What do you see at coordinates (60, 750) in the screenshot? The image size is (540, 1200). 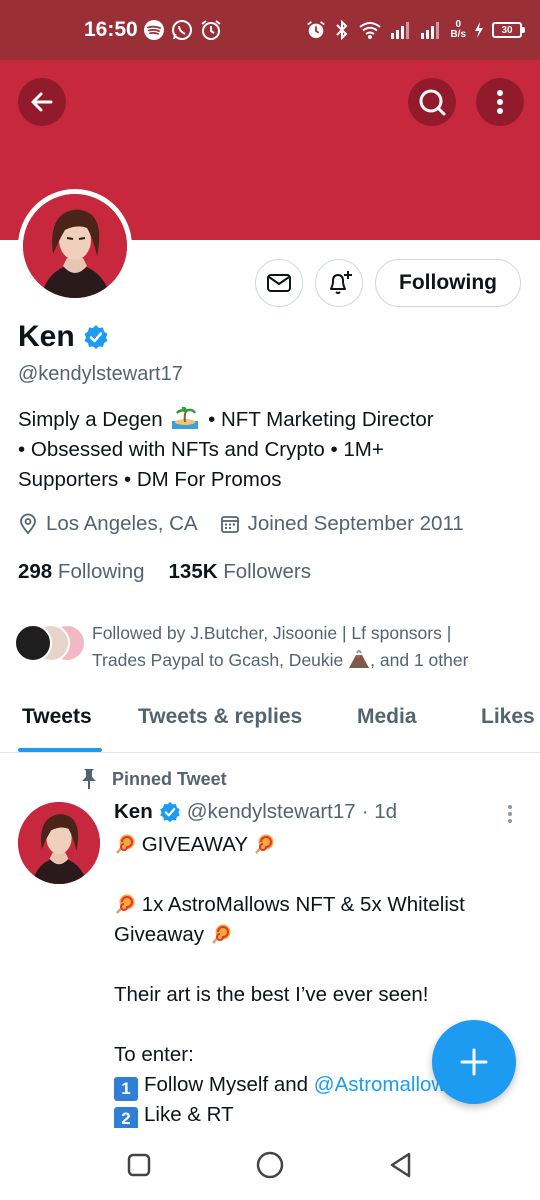 I see `active-tab-indicator` at bounding box center [60, 750].